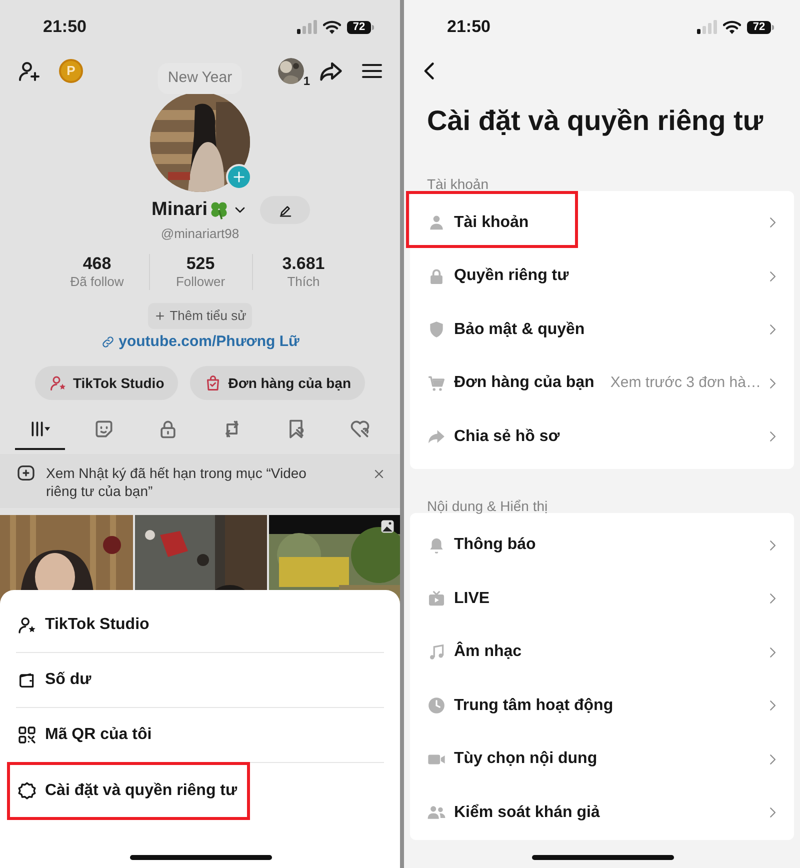 Image resolution: width=800 pixels, height=868 pixels. What do you see at coordinates (27, 790) in the screenshot?
I see `settings-icon` at bounding box center [27, 790].